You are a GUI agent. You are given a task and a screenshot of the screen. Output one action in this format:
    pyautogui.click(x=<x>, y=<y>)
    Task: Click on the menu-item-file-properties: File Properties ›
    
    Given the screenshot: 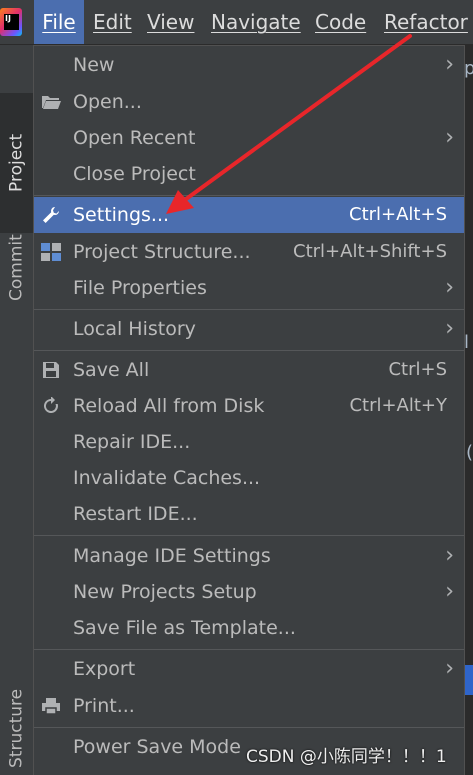 What is the action you would take?
    pyautogui.click(x=249, y=288)
    